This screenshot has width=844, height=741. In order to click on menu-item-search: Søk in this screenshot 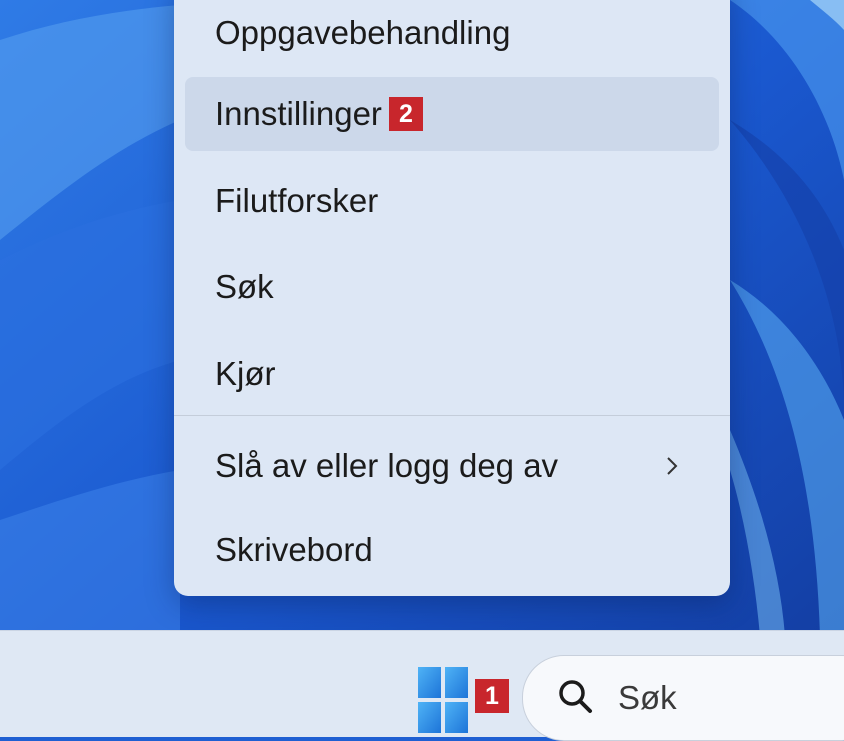, I will do `click(452, 287)`.